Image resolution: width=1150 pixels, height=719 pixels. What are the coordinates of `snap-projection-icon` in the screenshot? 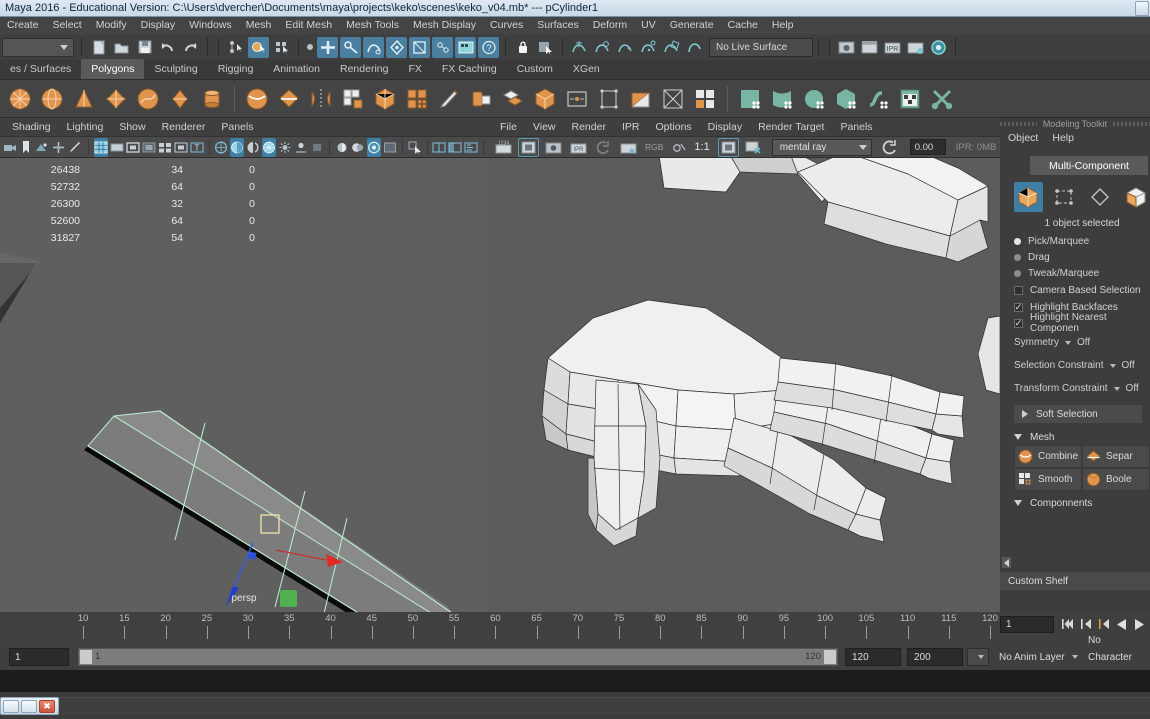 It's located at (648, 47).